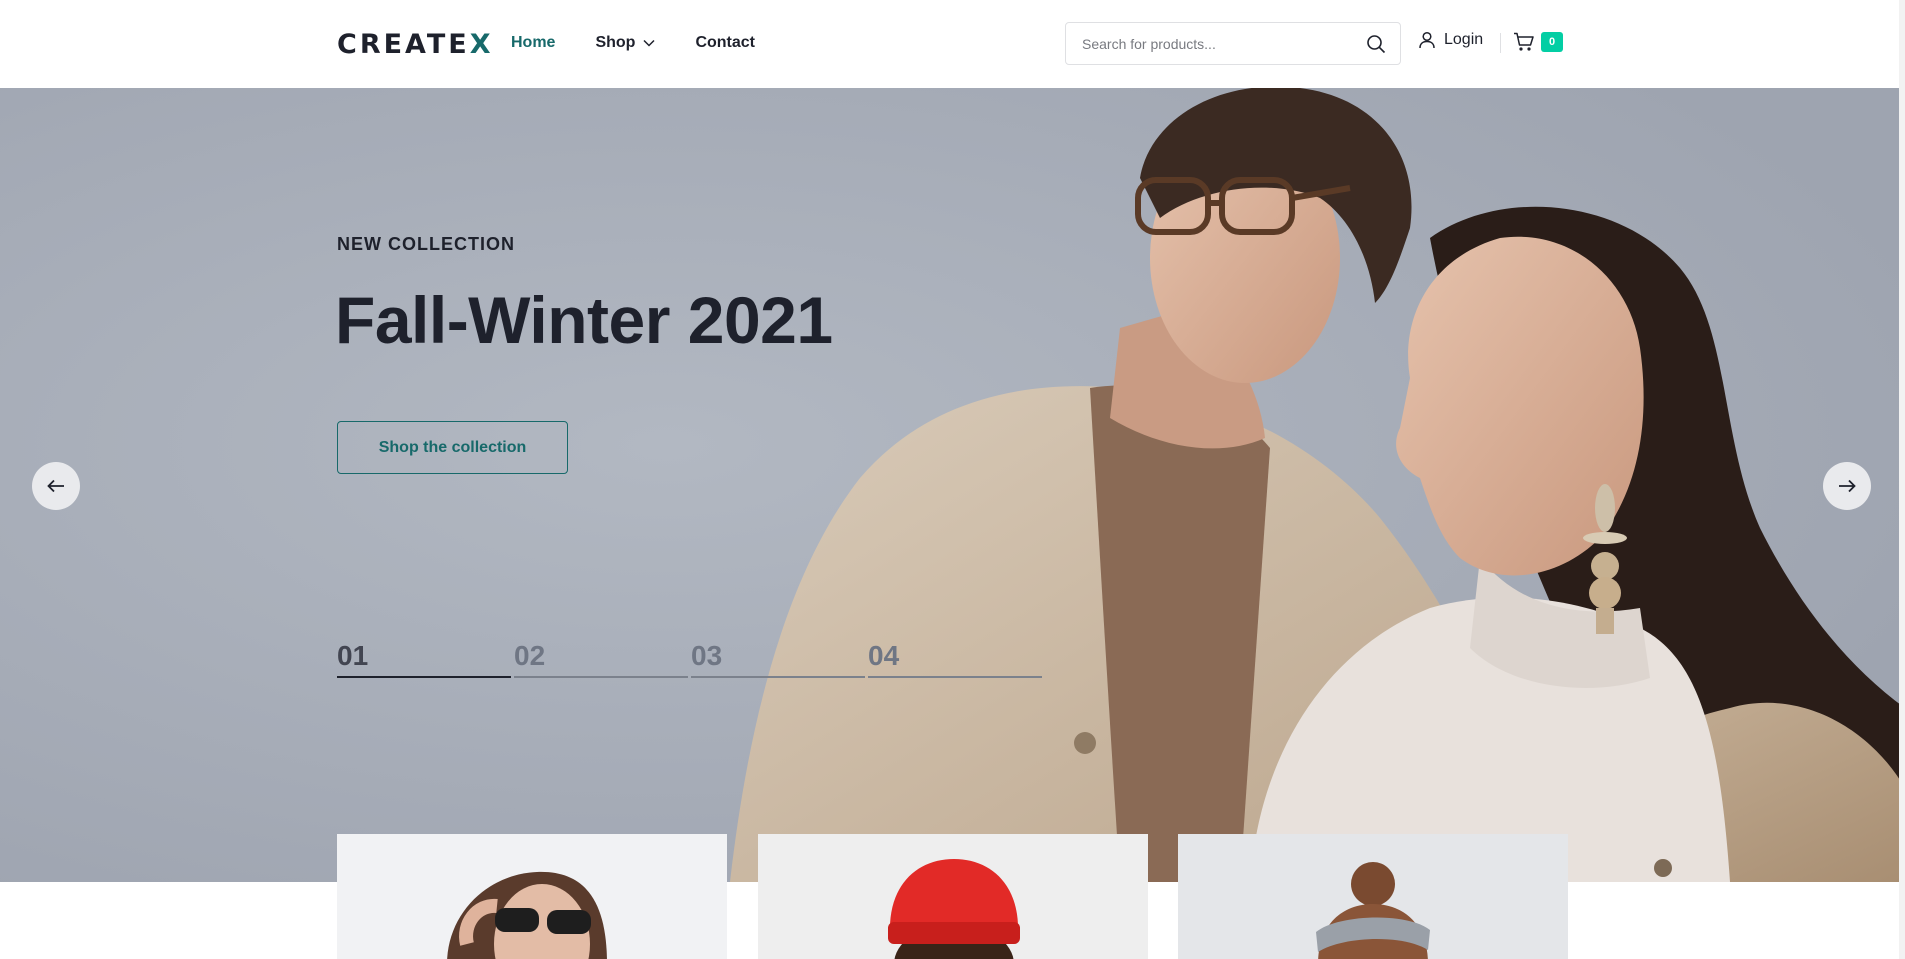 This screenshot has height=959, width=1905. I want to click on login-link: Login, so click(1450, 40).